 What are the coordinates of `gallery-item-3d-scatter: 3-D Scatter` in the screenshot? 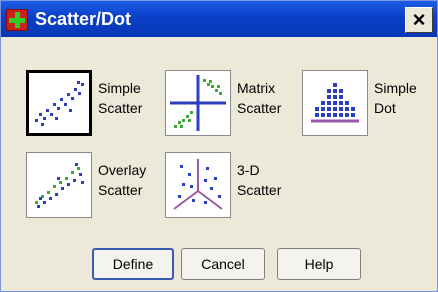 It's located at (235, 187).